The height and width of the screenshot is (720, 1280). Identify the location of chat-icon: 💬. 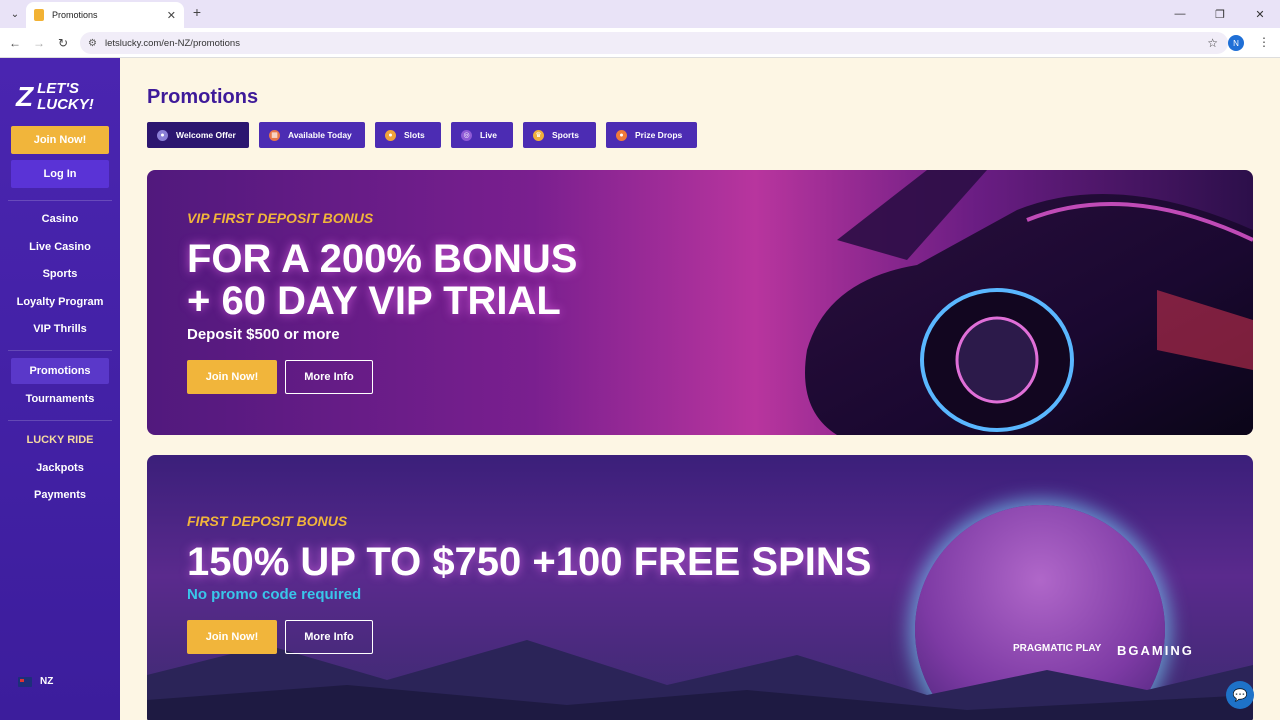
(1240, 695).